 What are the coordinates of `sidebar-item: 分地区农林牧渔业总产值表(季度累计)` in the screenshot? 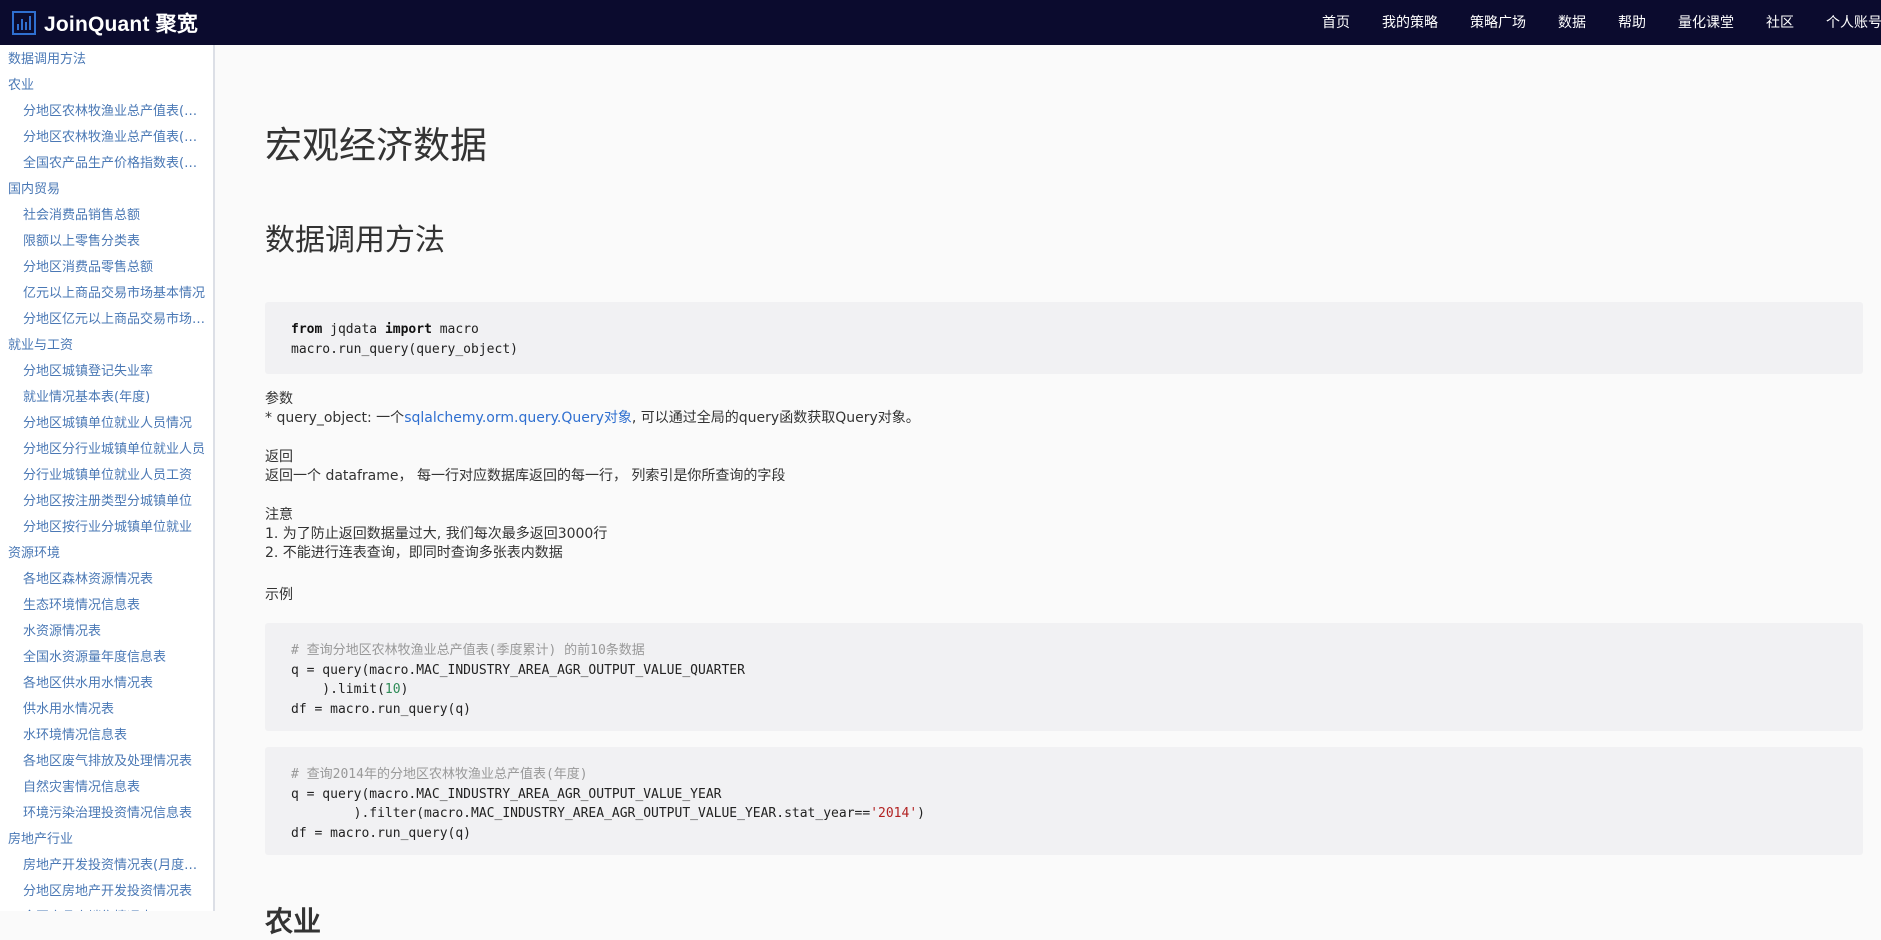 It's located at (106, 112).